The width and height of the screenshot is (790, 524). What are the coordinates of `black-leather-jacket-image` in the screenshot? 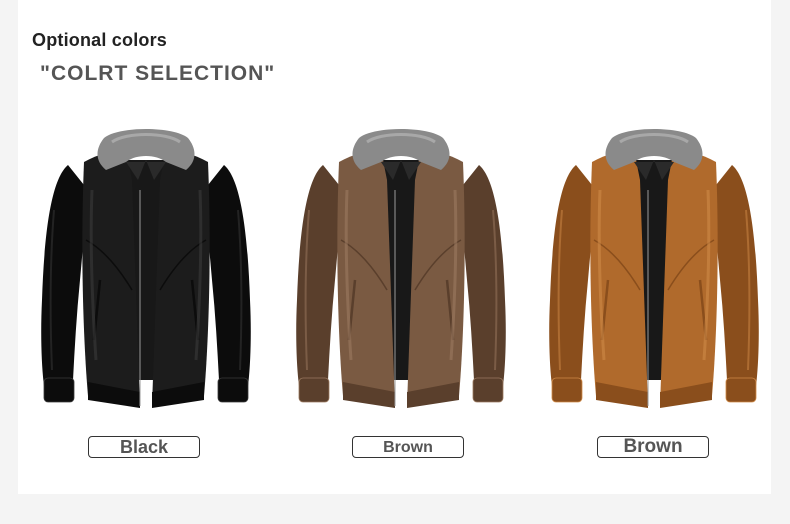 It's located at (146, 268).